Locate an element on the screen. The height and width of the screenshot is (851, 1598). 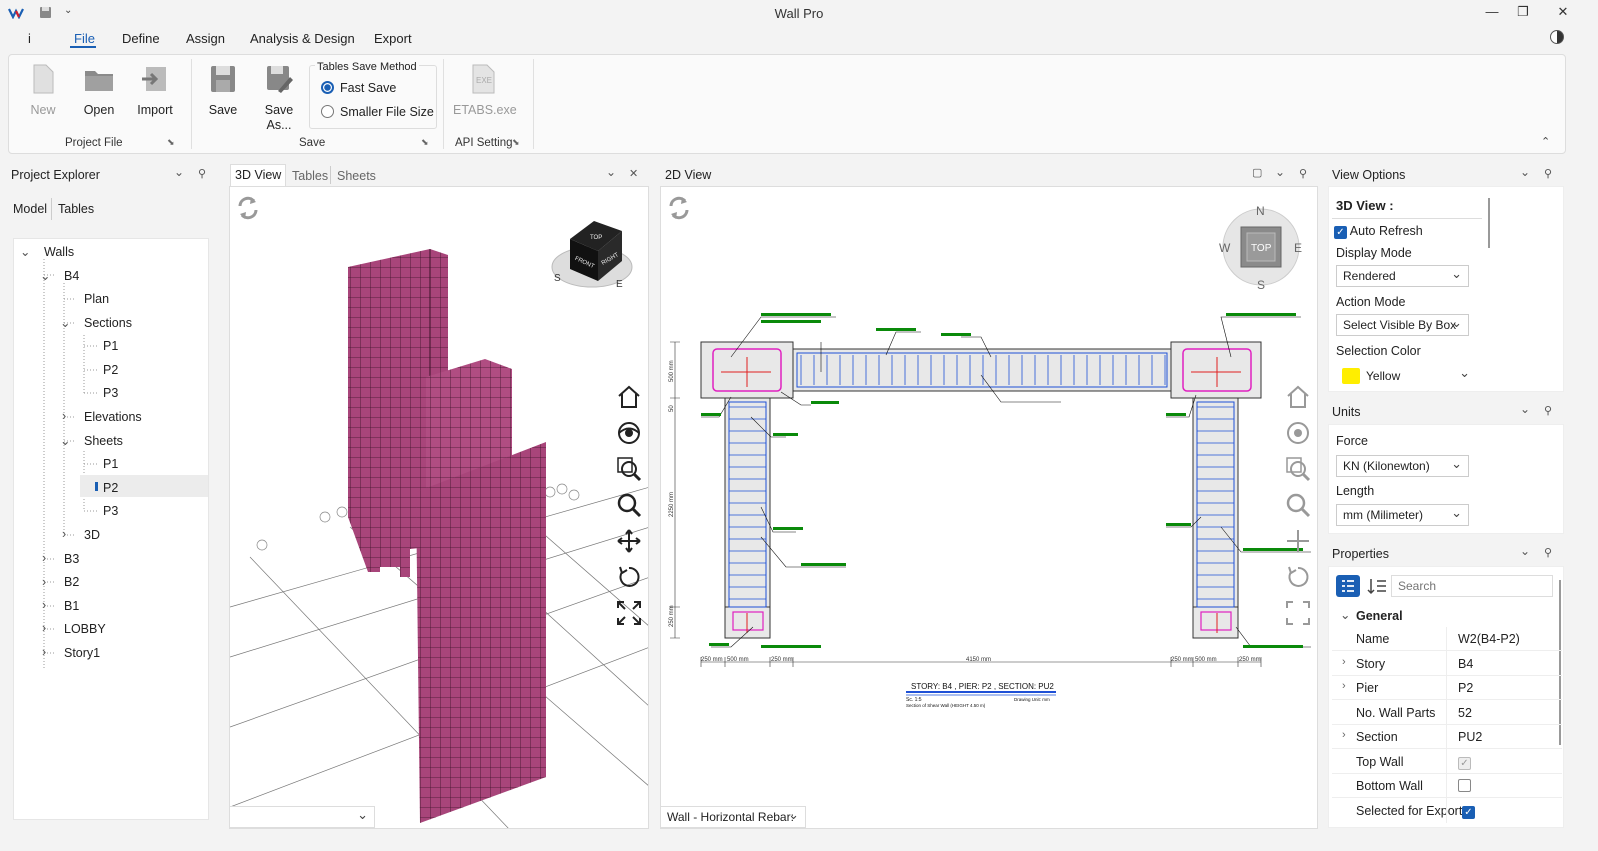
save-launcher-icon: ⬊ is located at coordinates (425, 142).